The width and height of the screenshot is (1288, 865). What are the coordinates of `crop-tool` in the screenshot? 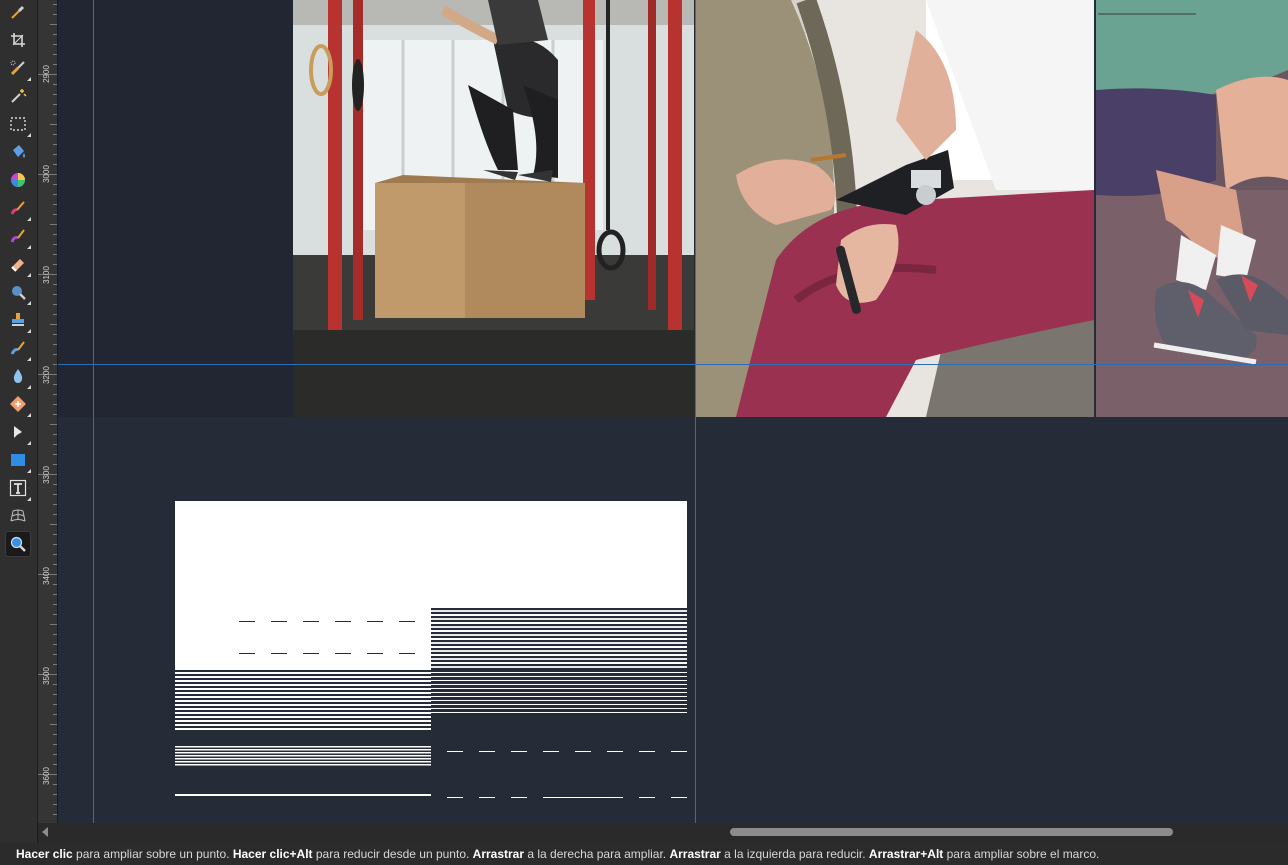 It's located at (18, 40).